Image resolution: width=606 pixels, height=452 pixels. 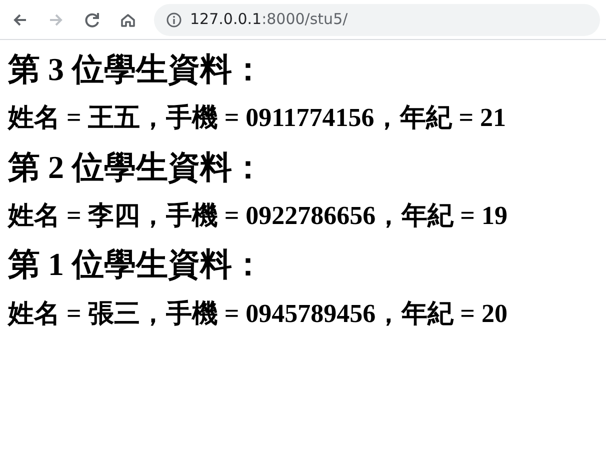 What do you see at coordinates (92, 19) in the screenshot?
I see `reload-icon` at bounding box center [92, 19].